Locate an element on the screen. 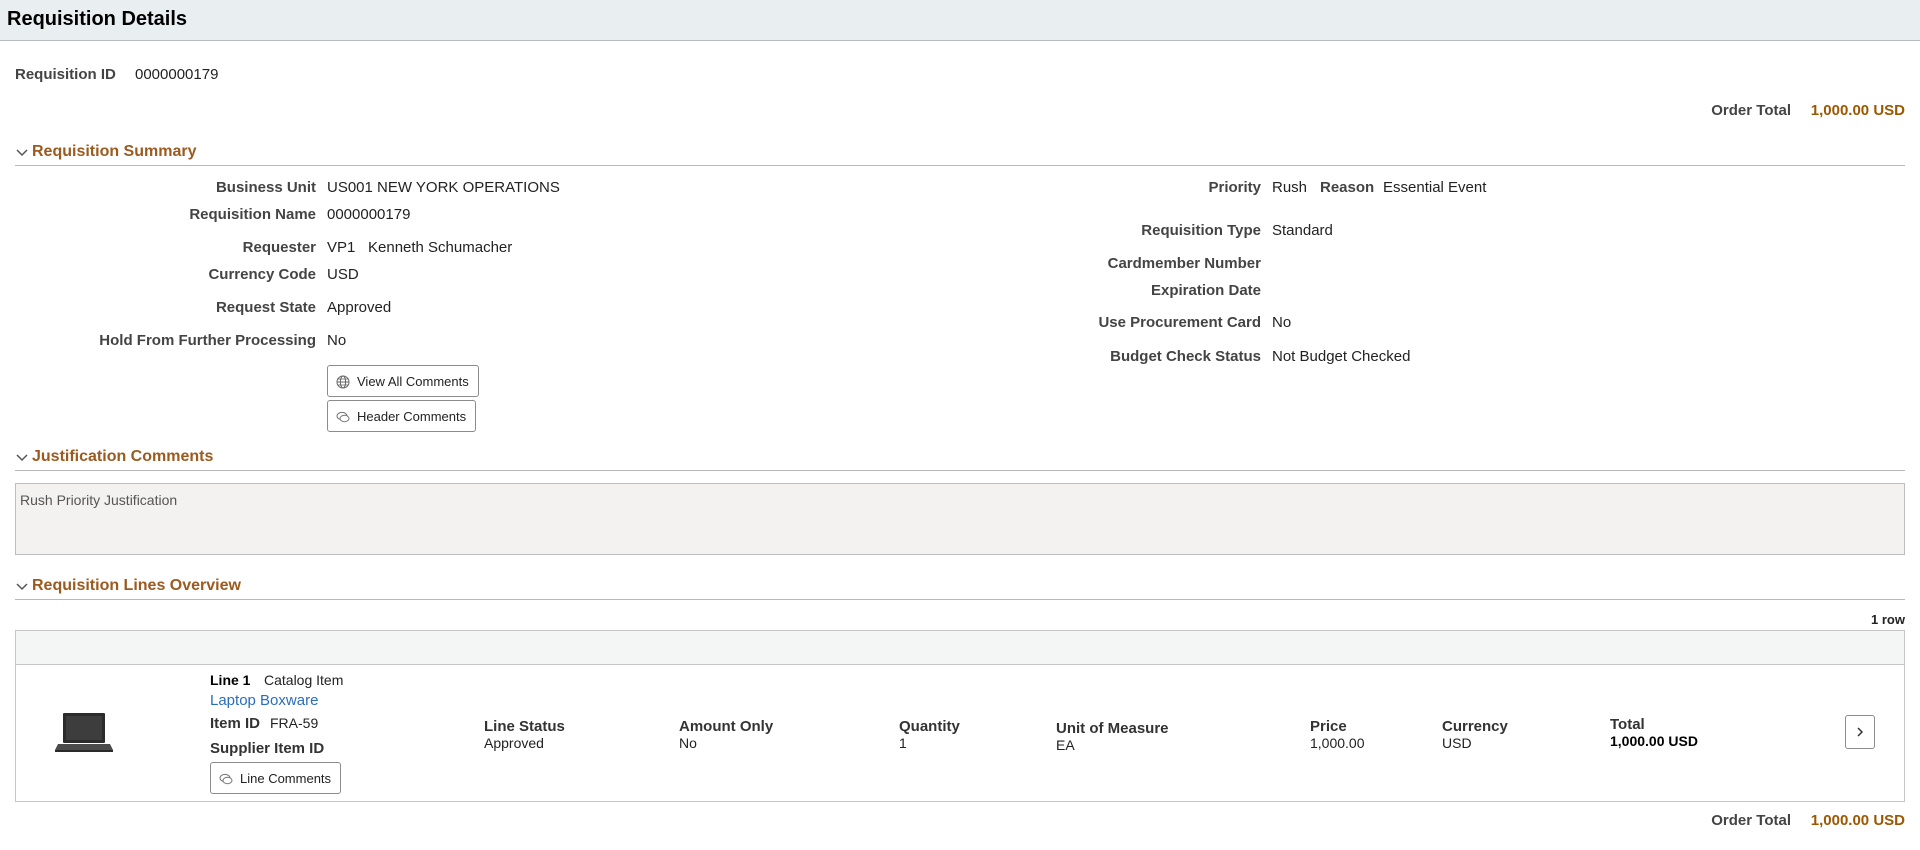  requester-id: VP1 is located at coordinates (341, 247).